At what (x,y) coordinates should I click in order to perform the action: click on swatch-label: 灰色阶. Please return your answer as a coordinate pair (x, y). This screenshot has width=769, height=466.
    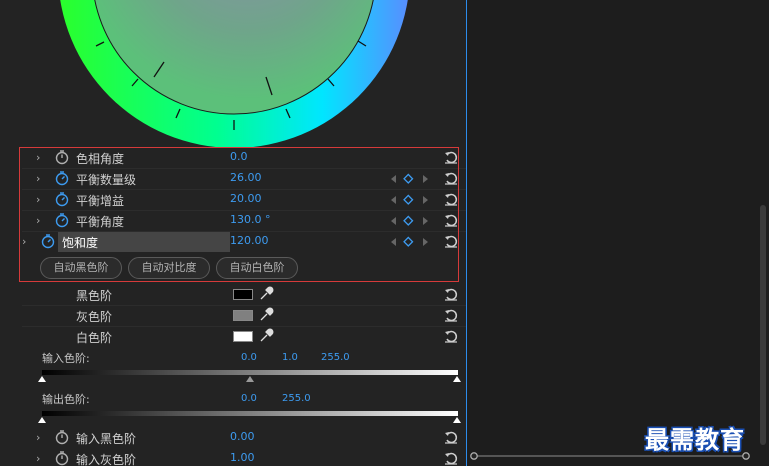
    Looking at the image, I should click on (94, 317).